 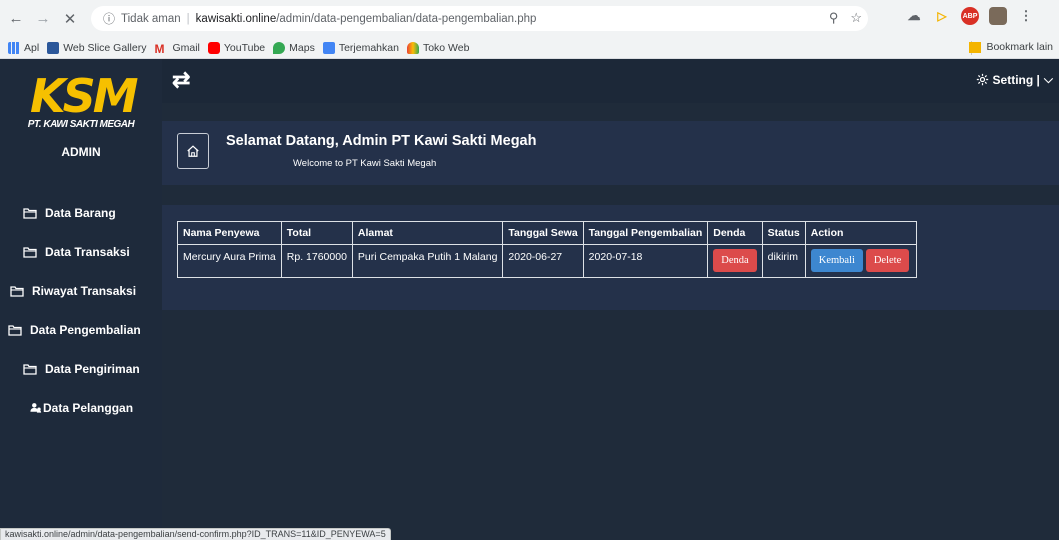 What do you see at coordinates (365, 163) in the screenshot?
I see `welcome-subtitle: Welcome to PT Kawi Sakti Megah` at bounding box center [365, 163].